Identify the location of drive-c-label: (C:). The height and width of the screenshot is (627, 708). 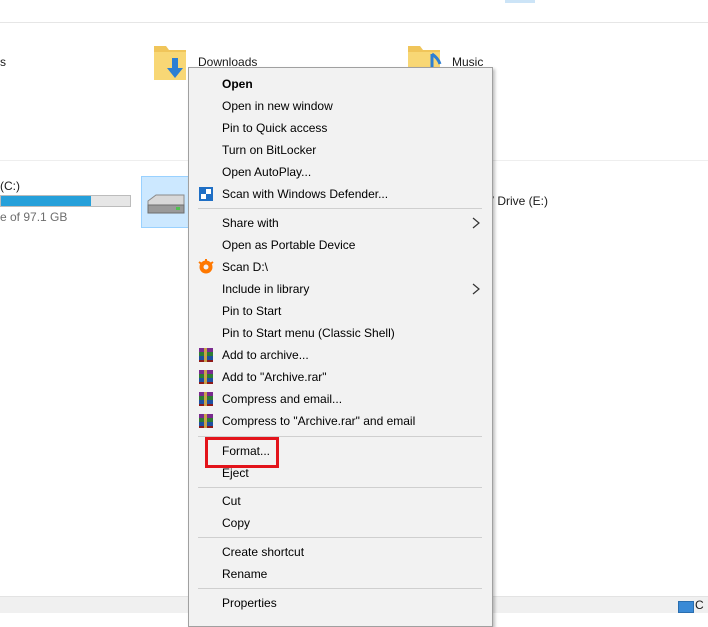
(10, 186).